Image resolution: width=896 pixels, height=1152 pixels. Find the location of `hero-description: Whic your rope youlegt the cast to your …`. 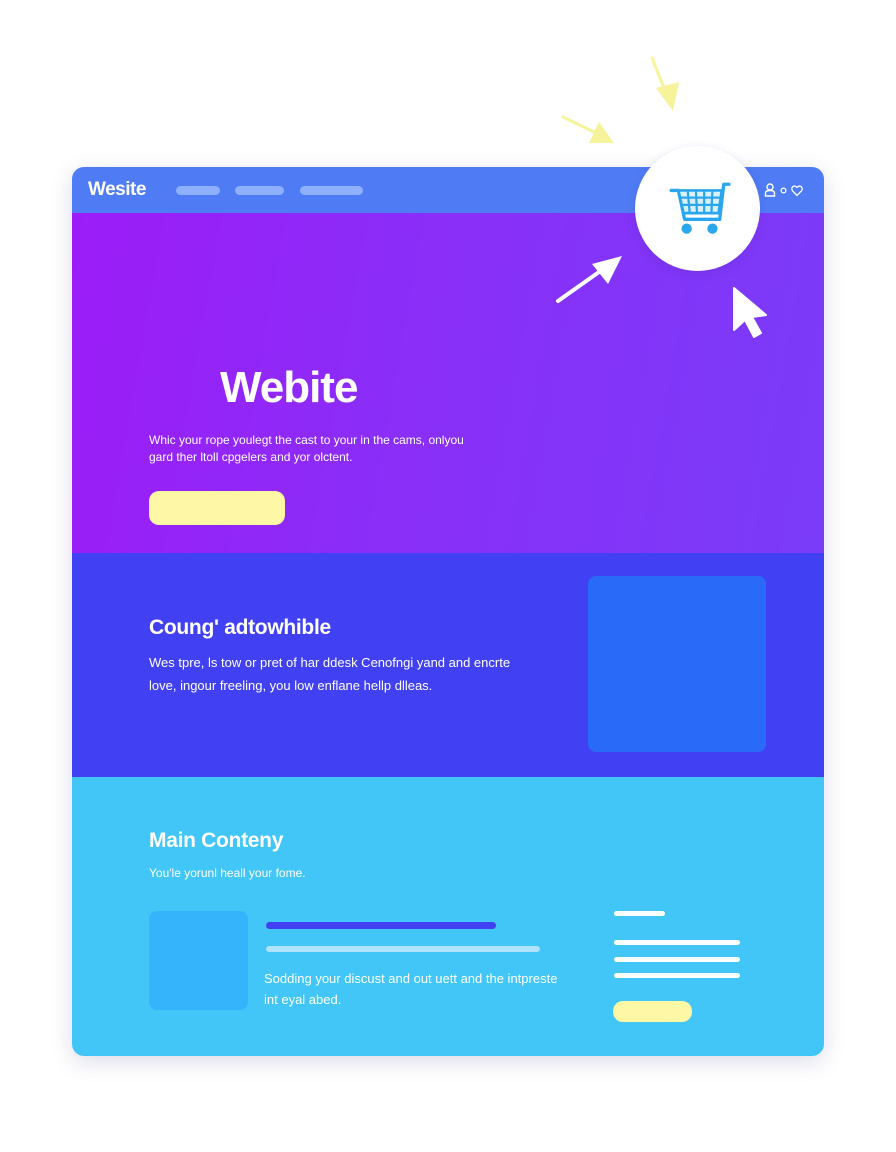

hero-description: Whic your rope youlegt the cast to your … is located at coordinates (306, 448).